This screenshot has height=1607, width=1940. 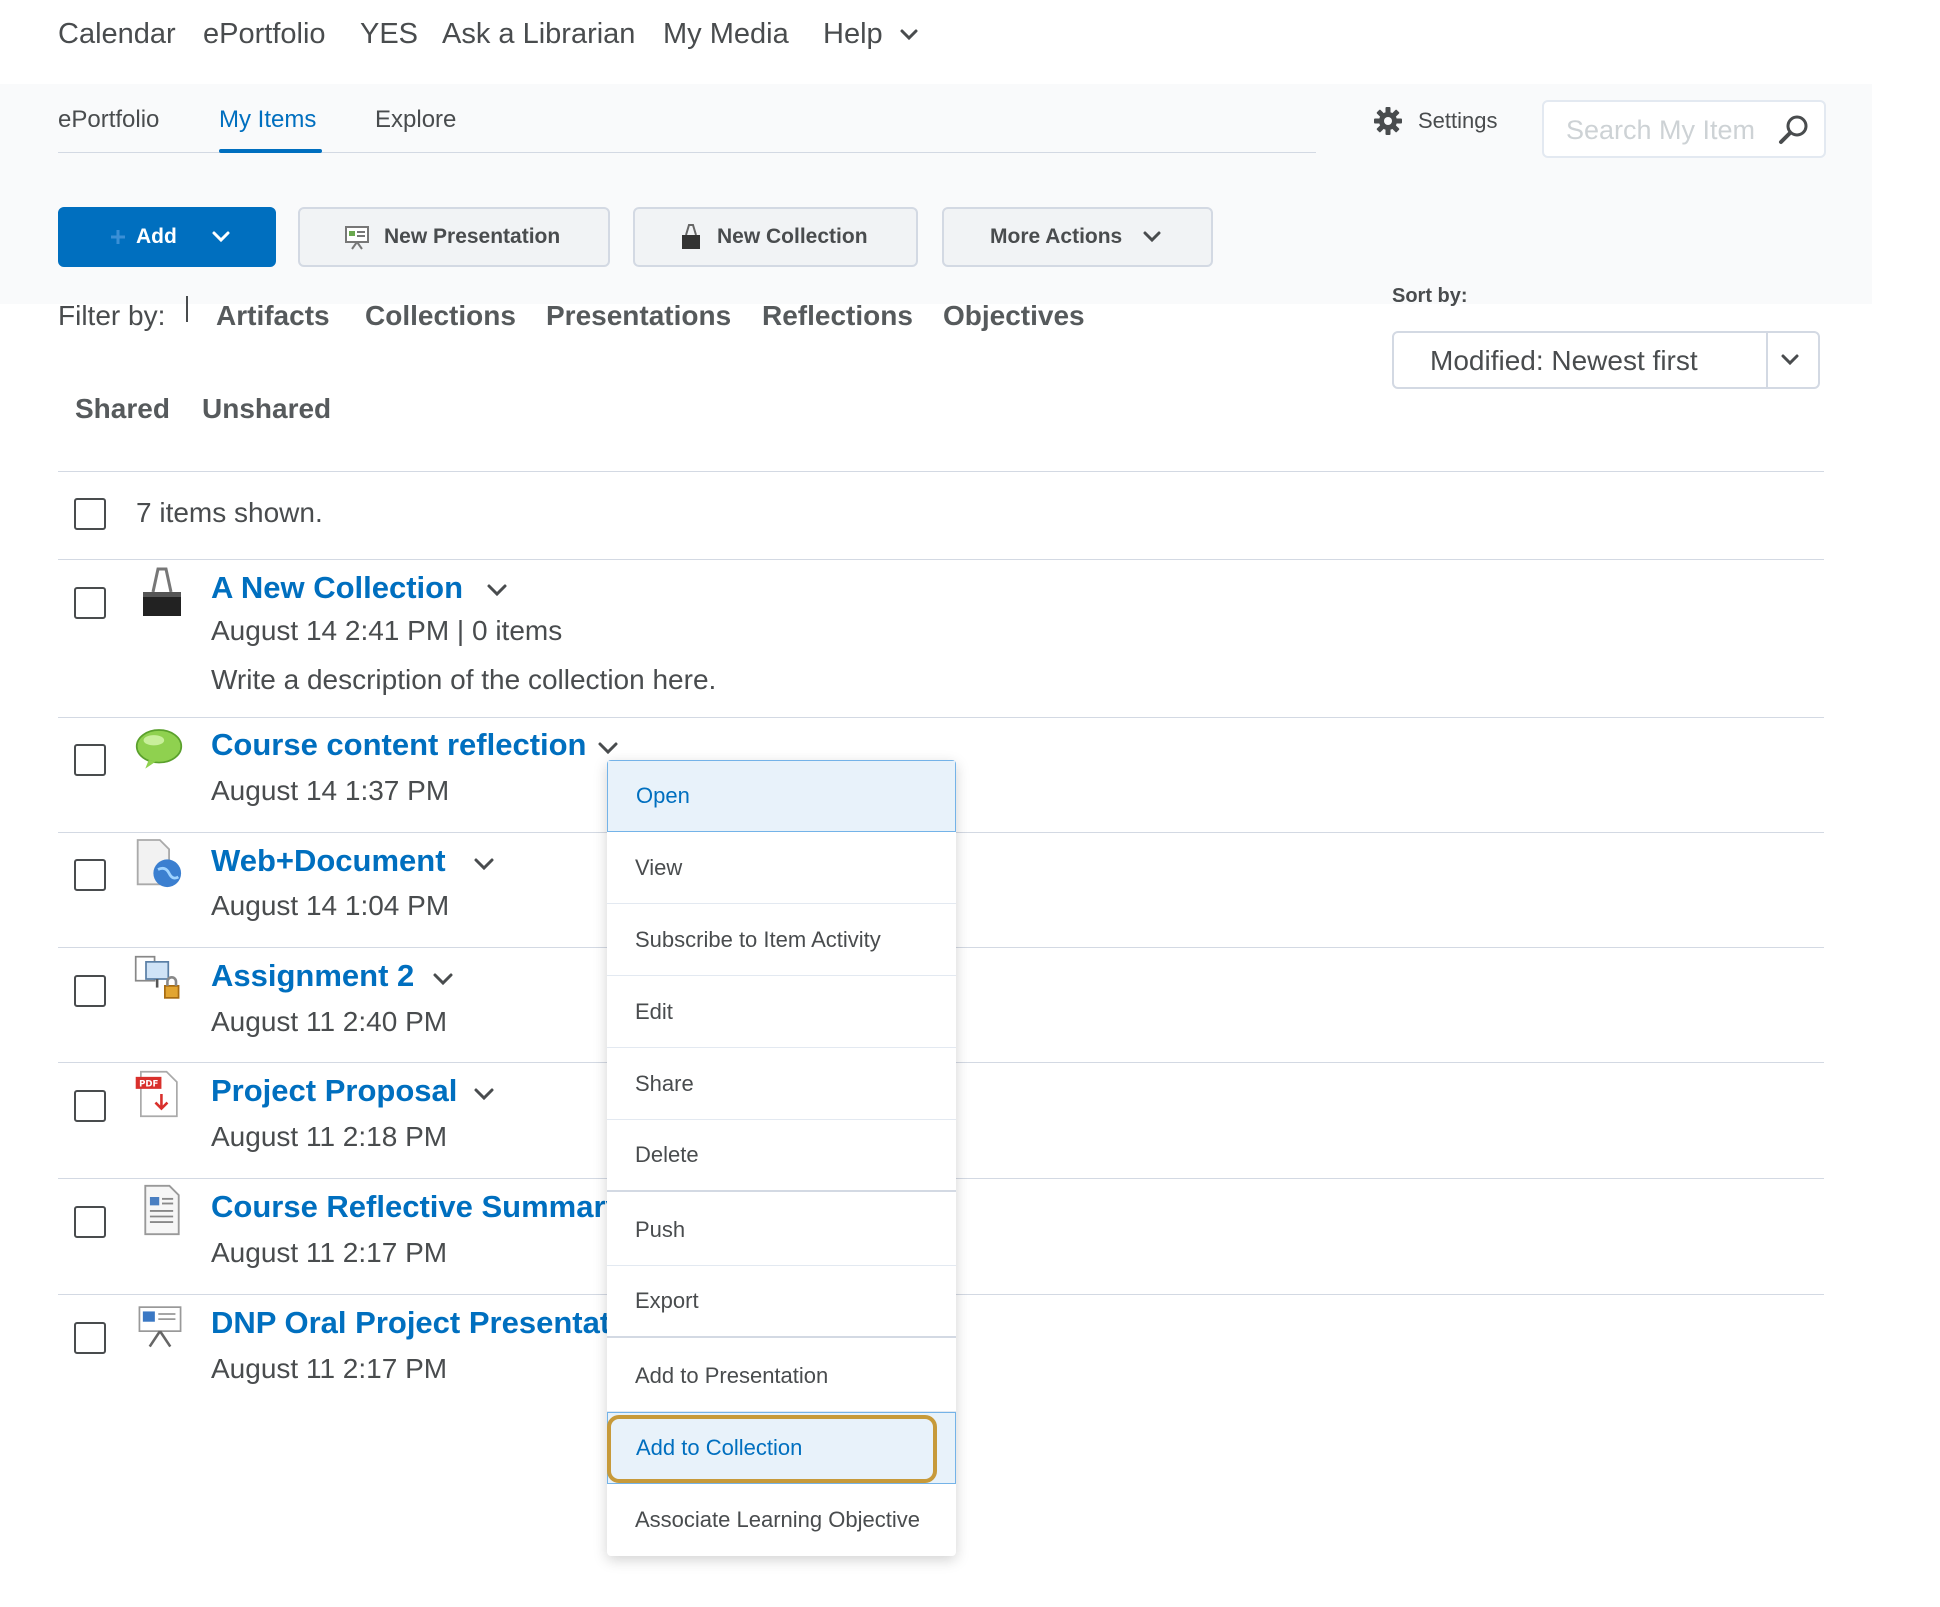 I want to click on locked-assignment-icon, so click(x=157, y=977).